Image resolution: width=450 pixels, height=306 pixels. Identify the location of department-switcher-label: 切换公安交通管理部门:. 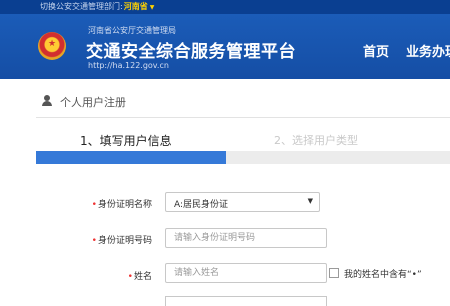
(81, 6).